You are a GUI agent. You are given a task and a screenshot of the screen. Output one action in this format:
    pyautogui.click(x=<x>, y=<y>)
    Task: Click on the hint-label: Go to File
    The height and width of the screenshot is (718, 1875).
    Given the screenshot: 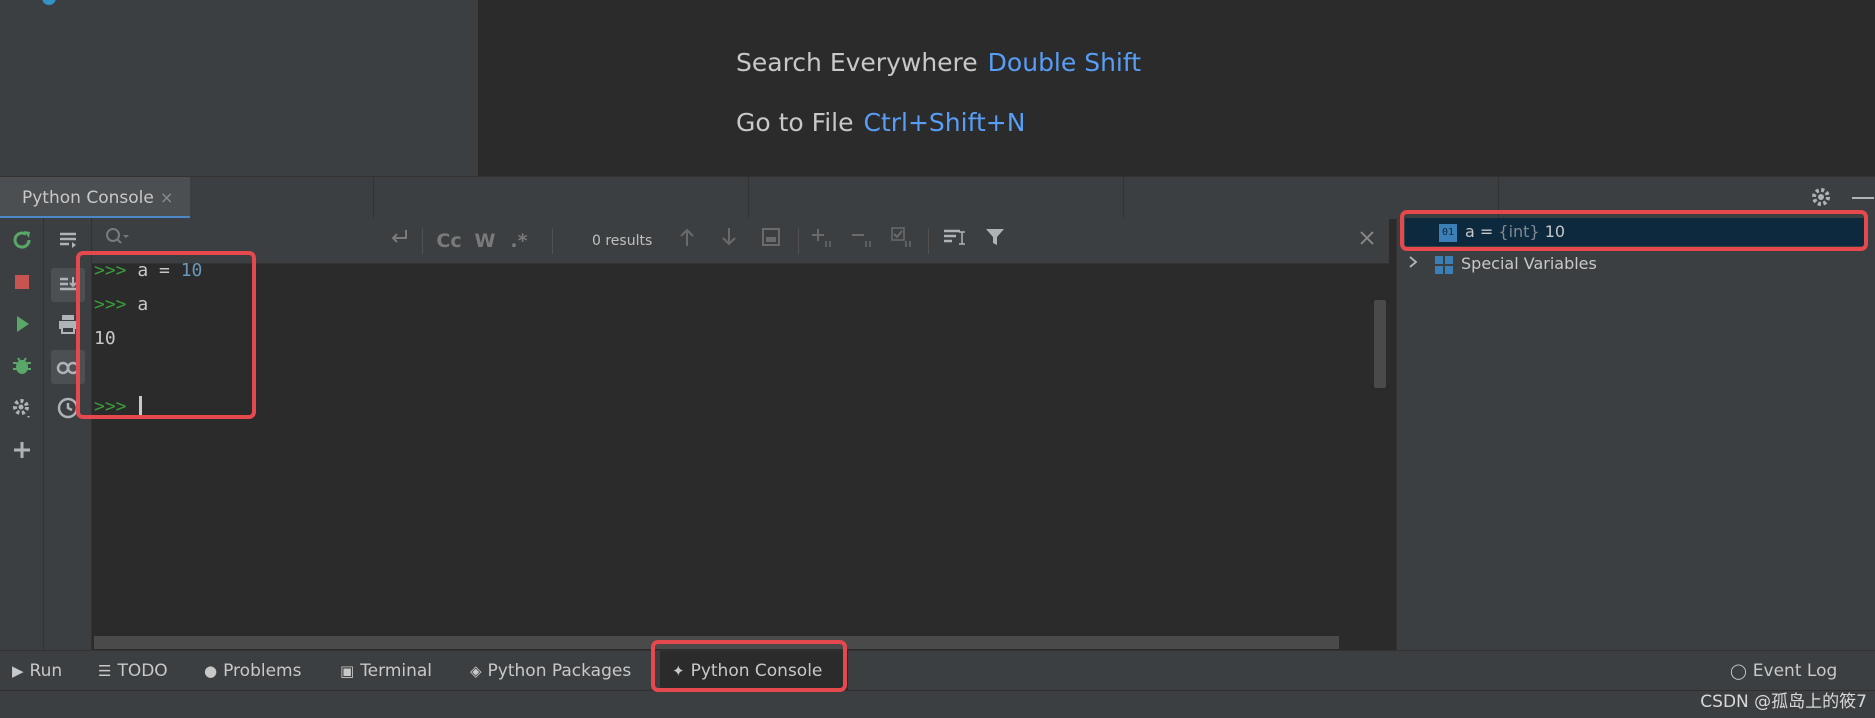 What is the action you would take?
    pyautogui.click(x=795, y=122)
    